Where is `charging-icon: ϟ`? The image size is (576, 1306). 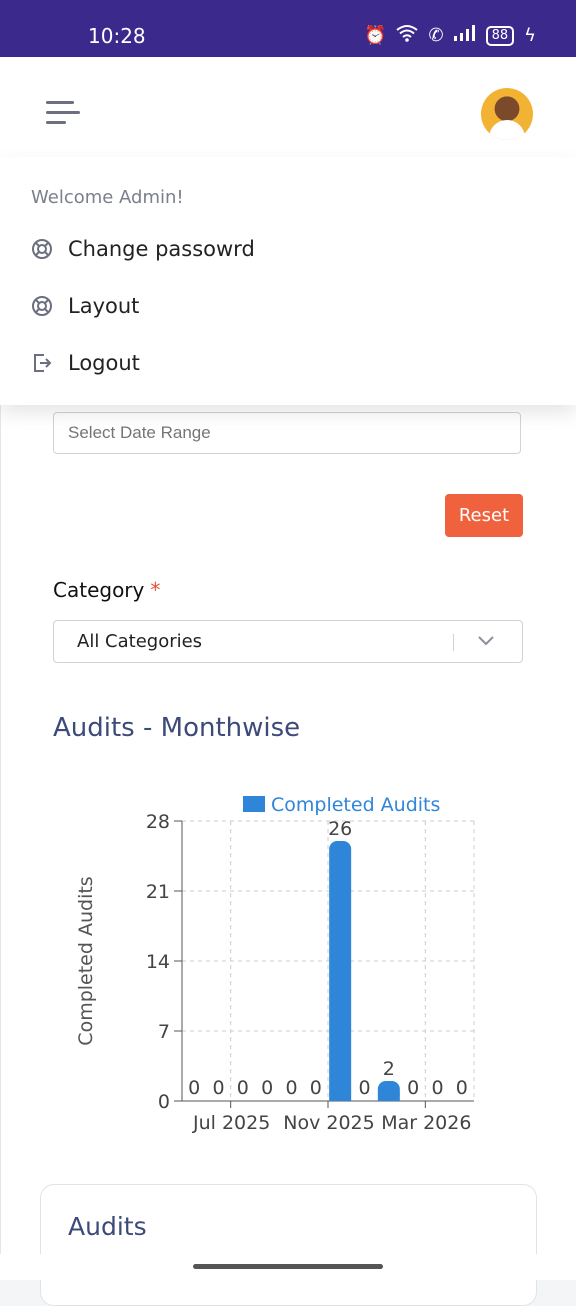
charging-icon: ϟ is located at coordinates (530, 35).